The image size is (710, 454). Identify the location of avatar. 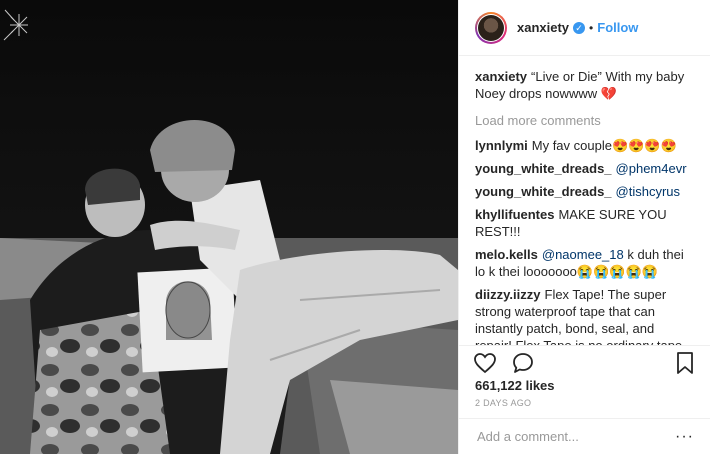
(491, 27).